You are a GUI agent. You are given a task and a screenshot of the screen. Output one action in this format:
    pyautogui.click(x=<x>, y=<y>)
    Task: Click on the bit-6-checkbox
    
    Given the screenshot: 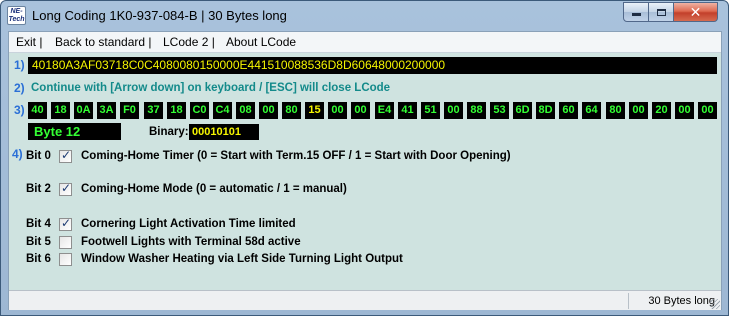 What is the action you would take?
    pyautogui.click(x=65, y=259)
    